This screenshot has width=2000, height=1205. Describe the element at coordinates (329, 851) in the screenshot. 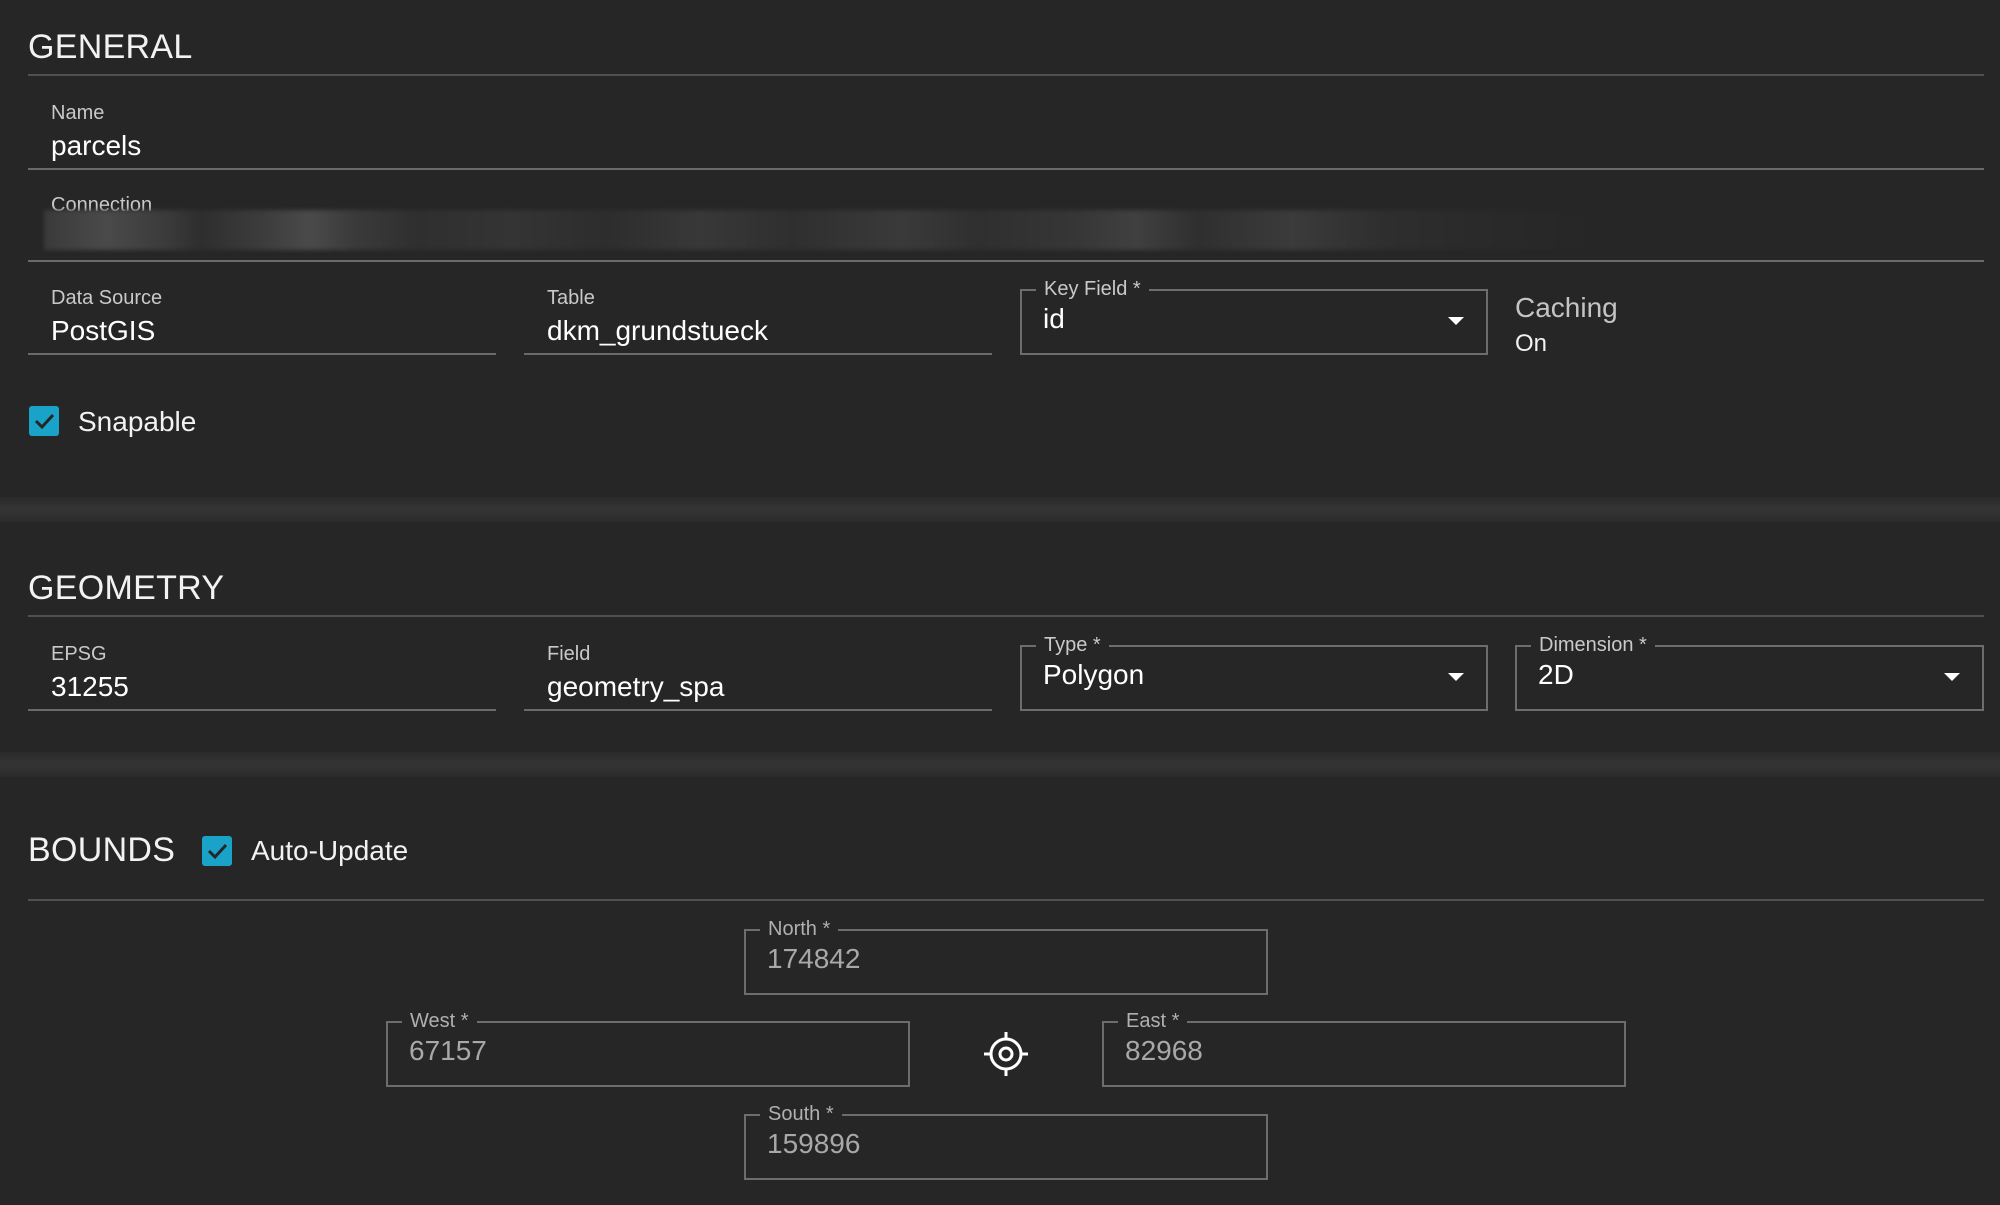

I see `auto-update-label: Auto-Update` at that location.